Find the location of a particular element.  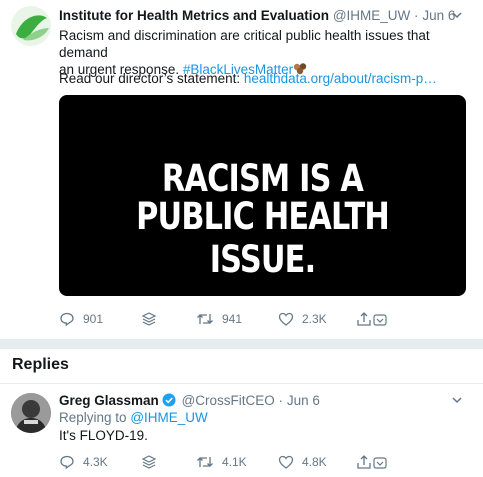

replying-to: Replying to @IHME_UW is located at coordinates (133, 417).